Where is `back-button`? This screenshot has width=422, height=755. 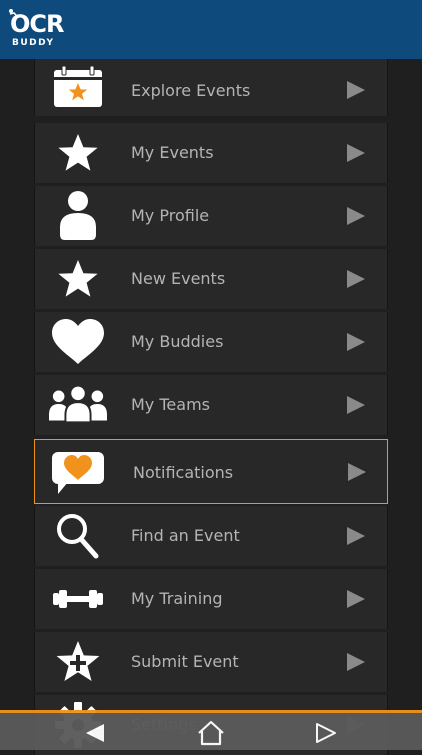
back-button is located at coordinates (95, 733).